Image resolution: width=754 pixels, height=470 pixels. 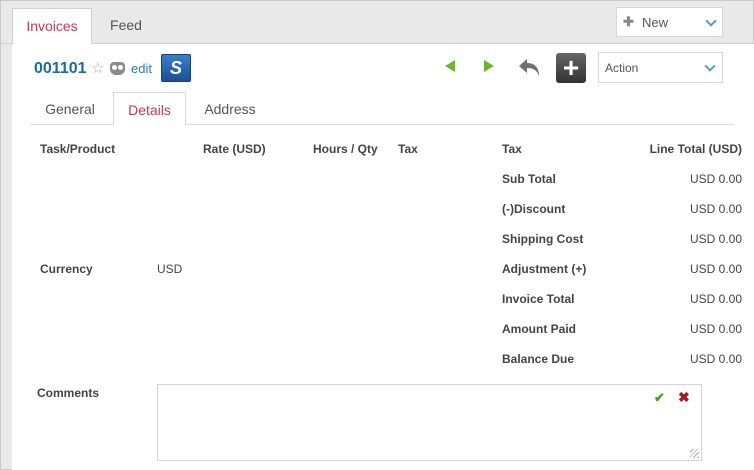 What do you see at coordinates (97, 68) in the screenshot?
I see `star-icon: ☆` at bounding box center [97, 68].